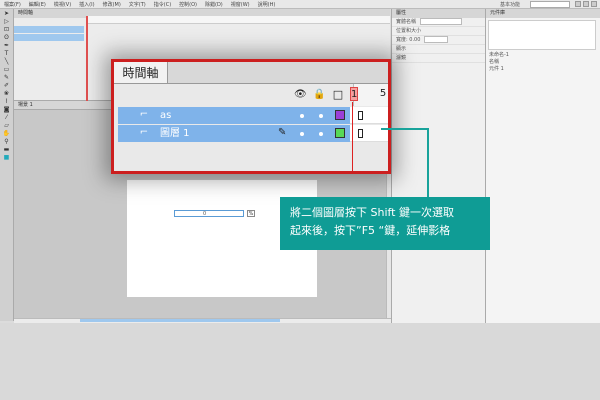  I want to click on library-item: 元件 1, so click(542, 69).